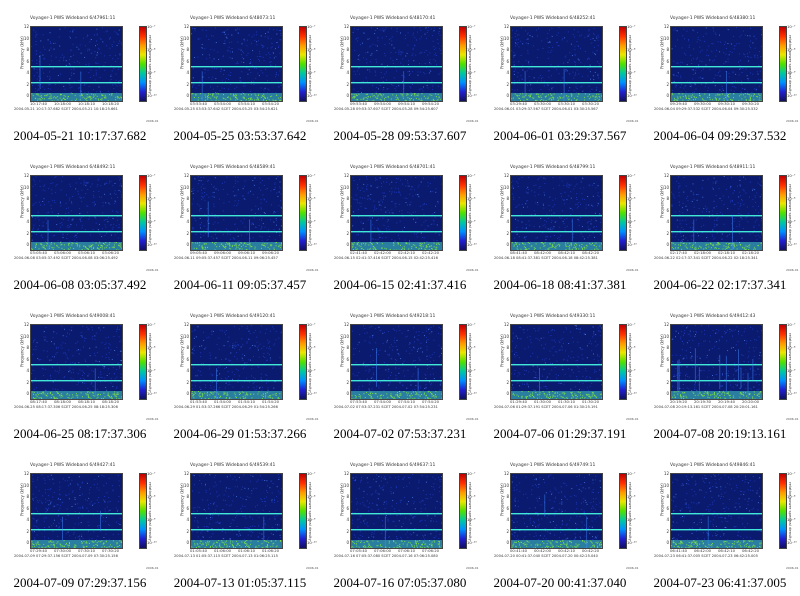 This screenshot has width=800, height=596. I want to click on x-tick-label: 08:17:40, so click(39, 401).